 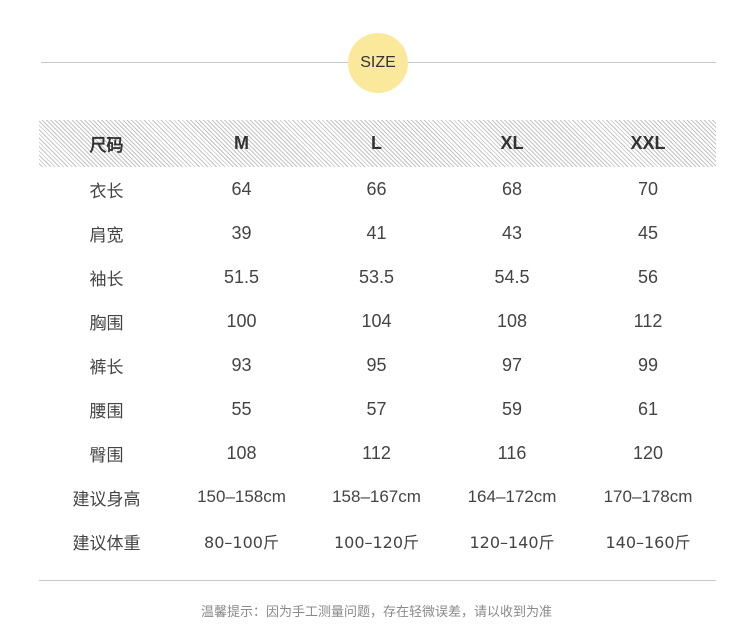 I want to click on header-cell-l: L, so click(x=376, y=143).